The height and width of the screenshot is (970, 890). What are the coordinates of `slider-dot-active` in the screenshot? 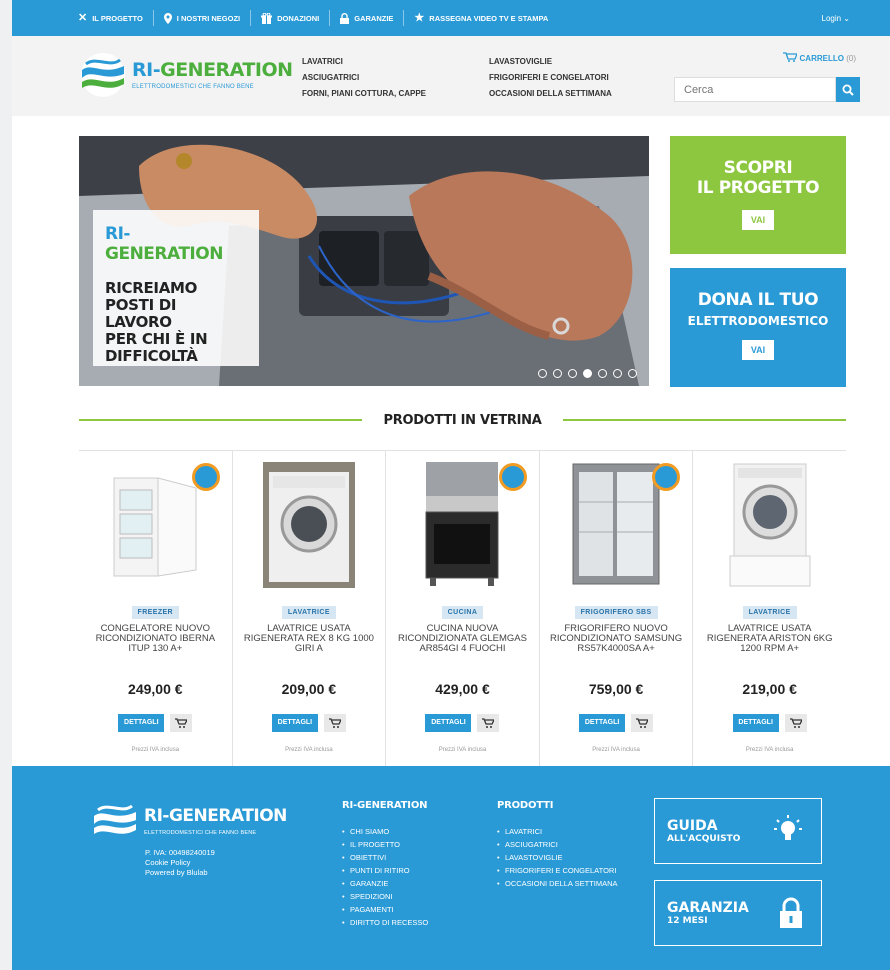 It's located at (587, 373).